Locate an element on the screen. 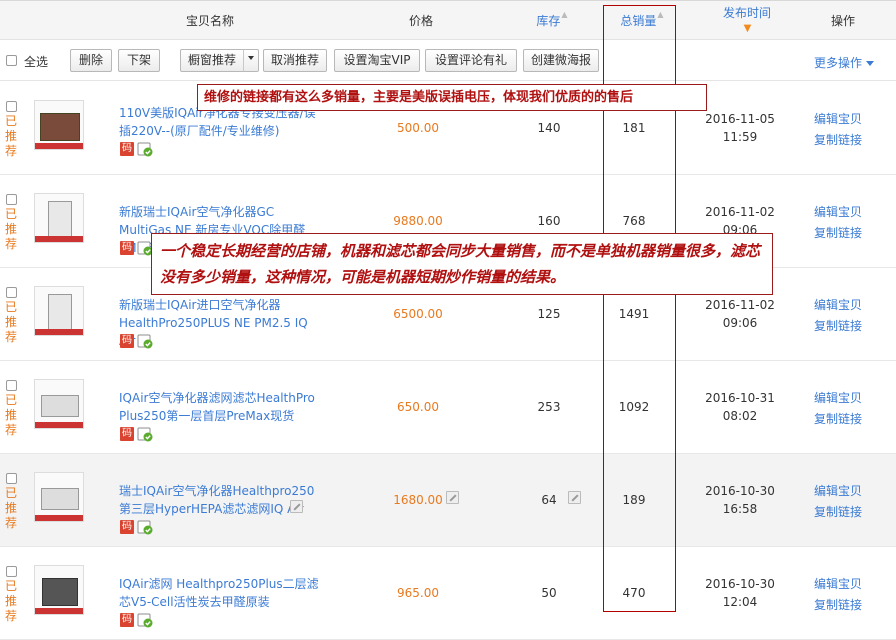 Image resolution: width=896 pixels, height=640 pixels. publish-datetime: 2016-10-30 16:58 is located at coordinates (740, 500).